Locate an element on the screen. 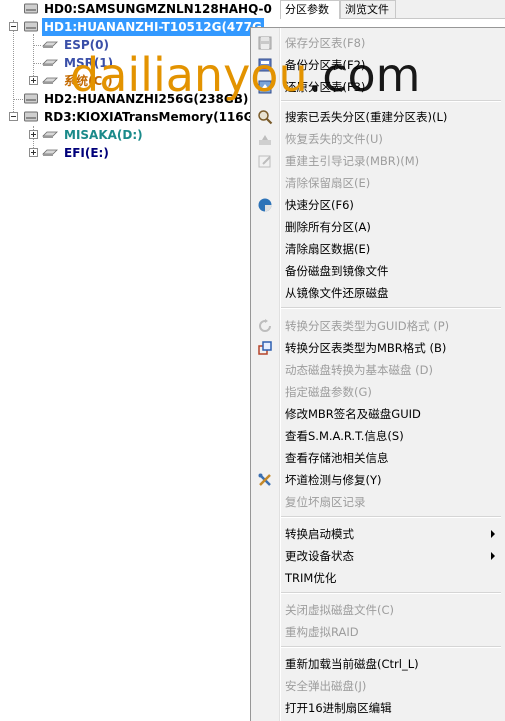  menu-item-label: 转换分区表类型为GUID格式 (P) is located at coordinates (367, 326).